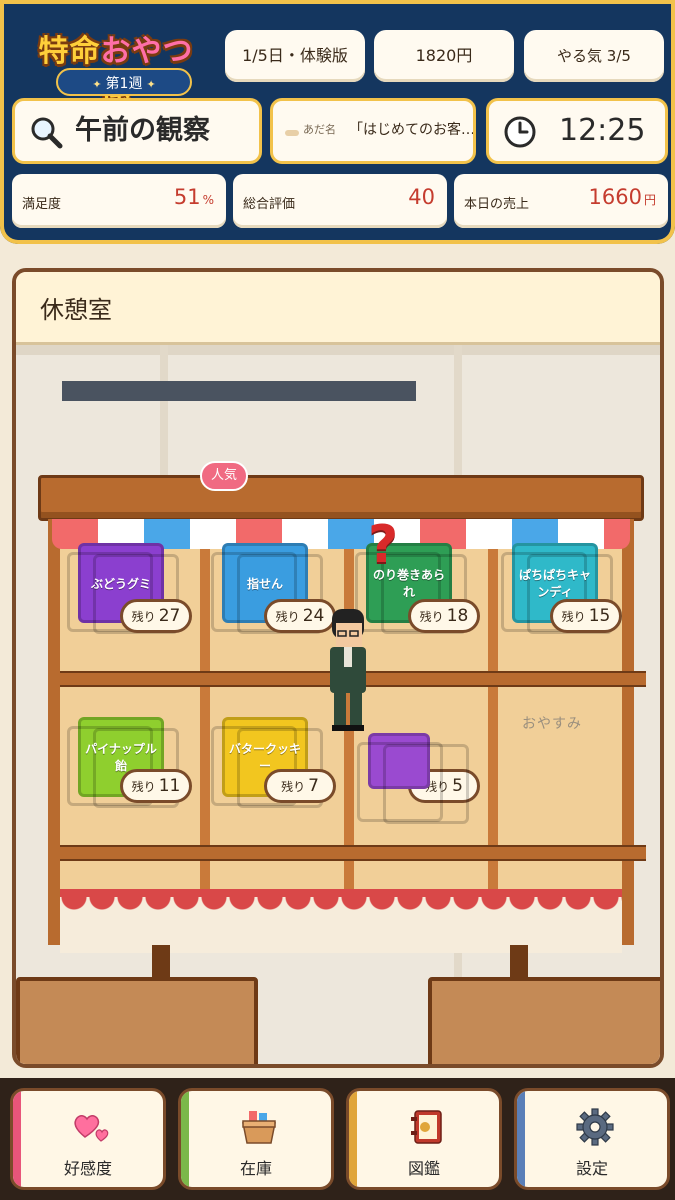 The height and width of the screenshot is (1200, 675). Describe the element at coordinates (649, 200) in the screenshot. I see `sales-unit: 円` at that location.